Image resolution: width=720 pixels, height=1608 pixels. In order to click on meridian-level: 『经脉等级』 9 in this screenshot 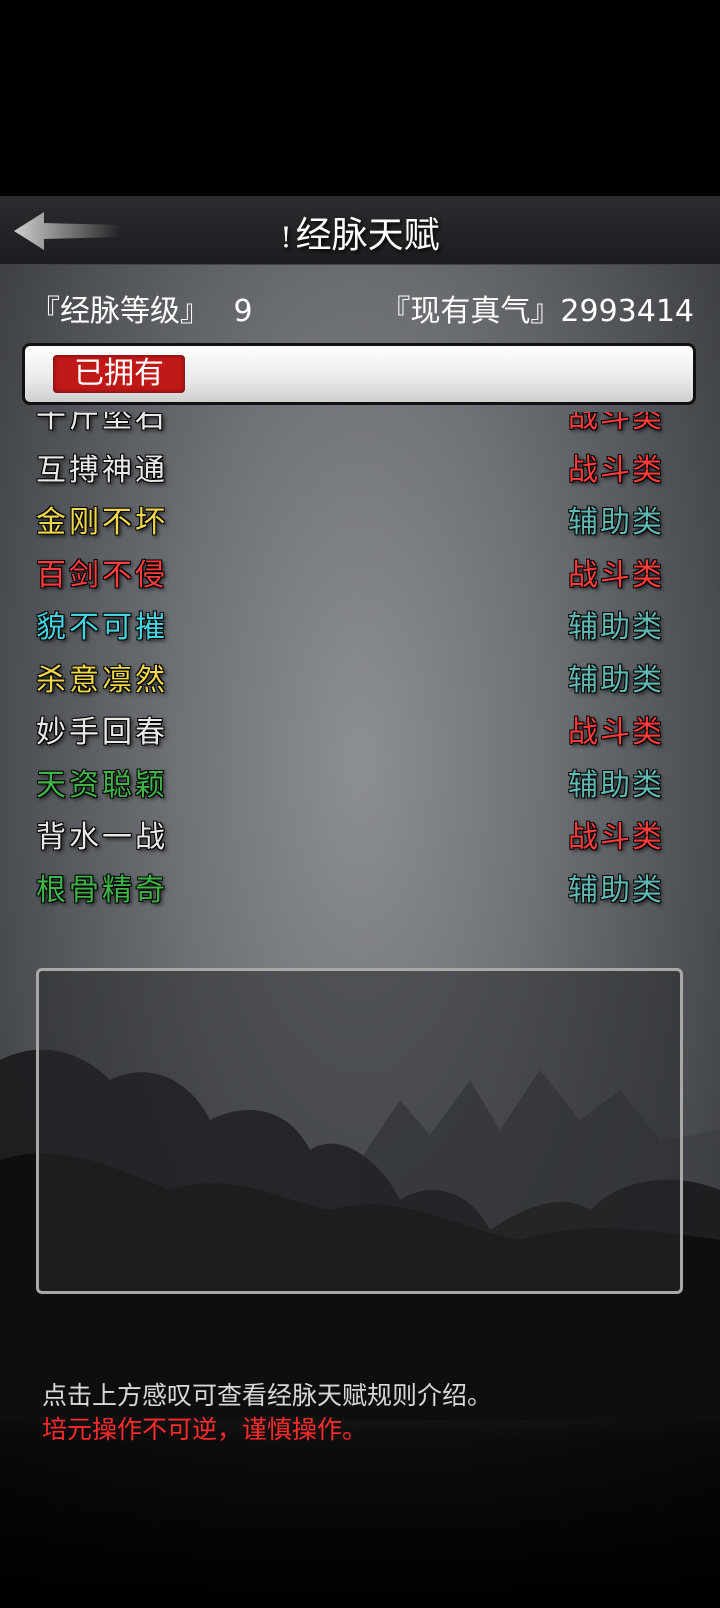, I will do `click(141, 308)`.